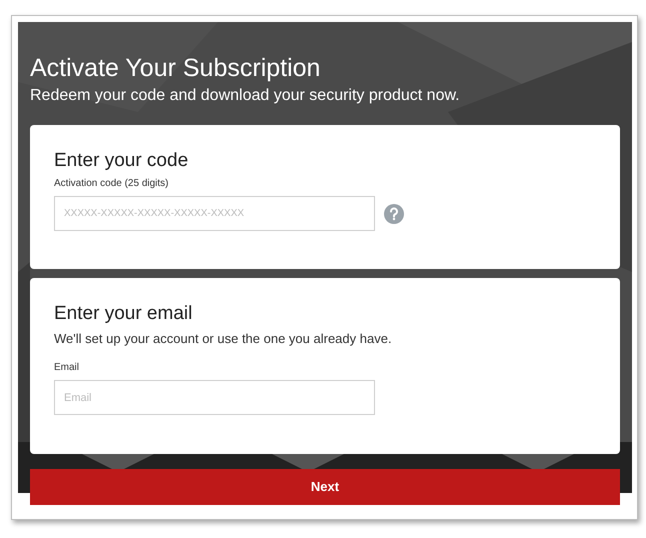  I want to click on page-subtitle: Redeem your code and download your security product now., so click(245, 96).